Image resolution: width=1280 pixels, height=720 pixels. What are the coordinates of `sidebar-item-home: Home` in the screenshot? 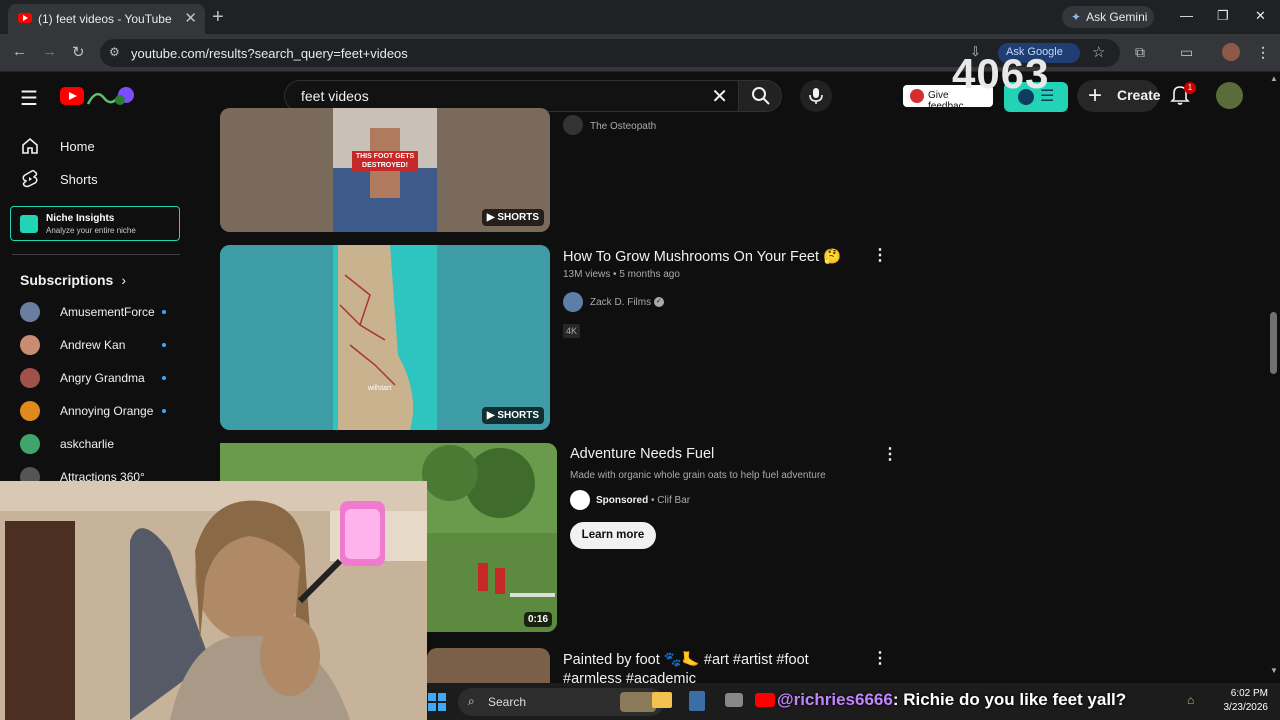 It's located at (96, 146).